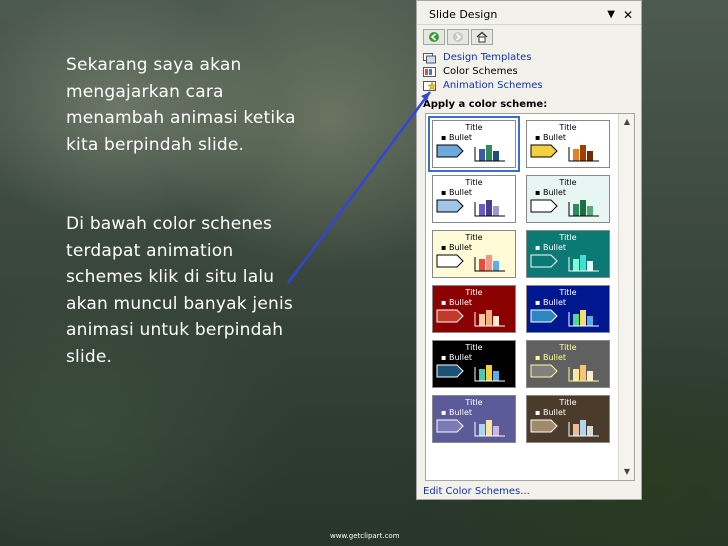 Image resolution: width=728 pixels, height=546 pixels. I want to click on apply-color-scheme-heading: Apply a color scheme:, so click(485, 104).